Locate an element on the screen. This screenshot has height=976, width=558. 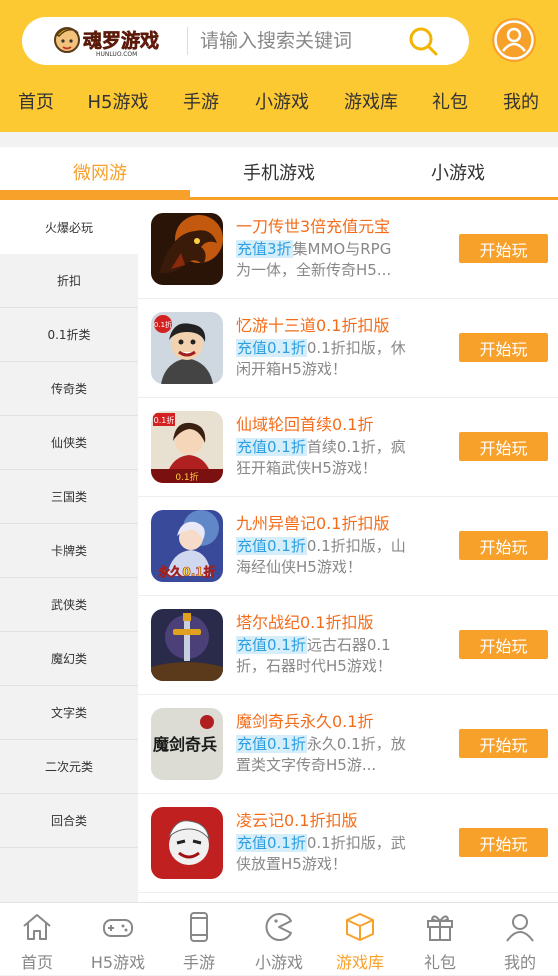
game-title: 忆游十三道0.1折扣版 is located at coordinates (312, 324).